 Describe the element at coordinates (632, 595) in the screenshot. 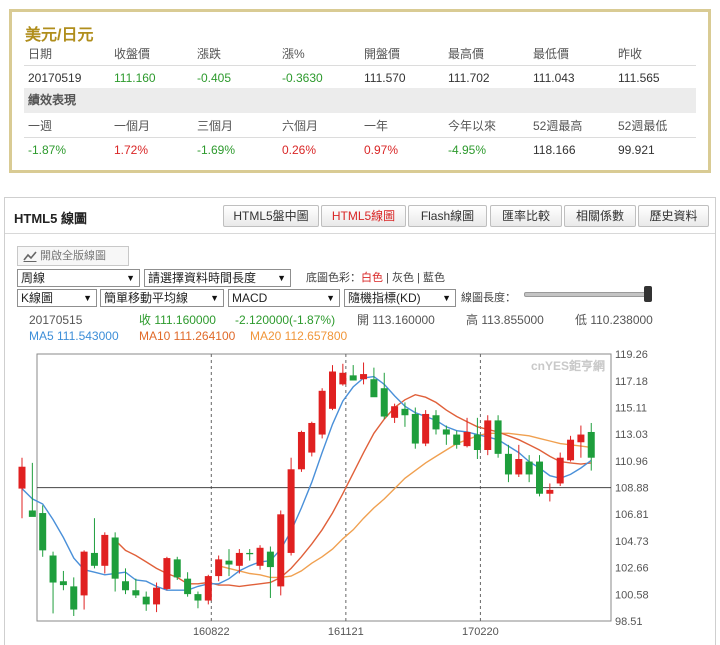

I see `y-tick-label: 100.58` at that location.